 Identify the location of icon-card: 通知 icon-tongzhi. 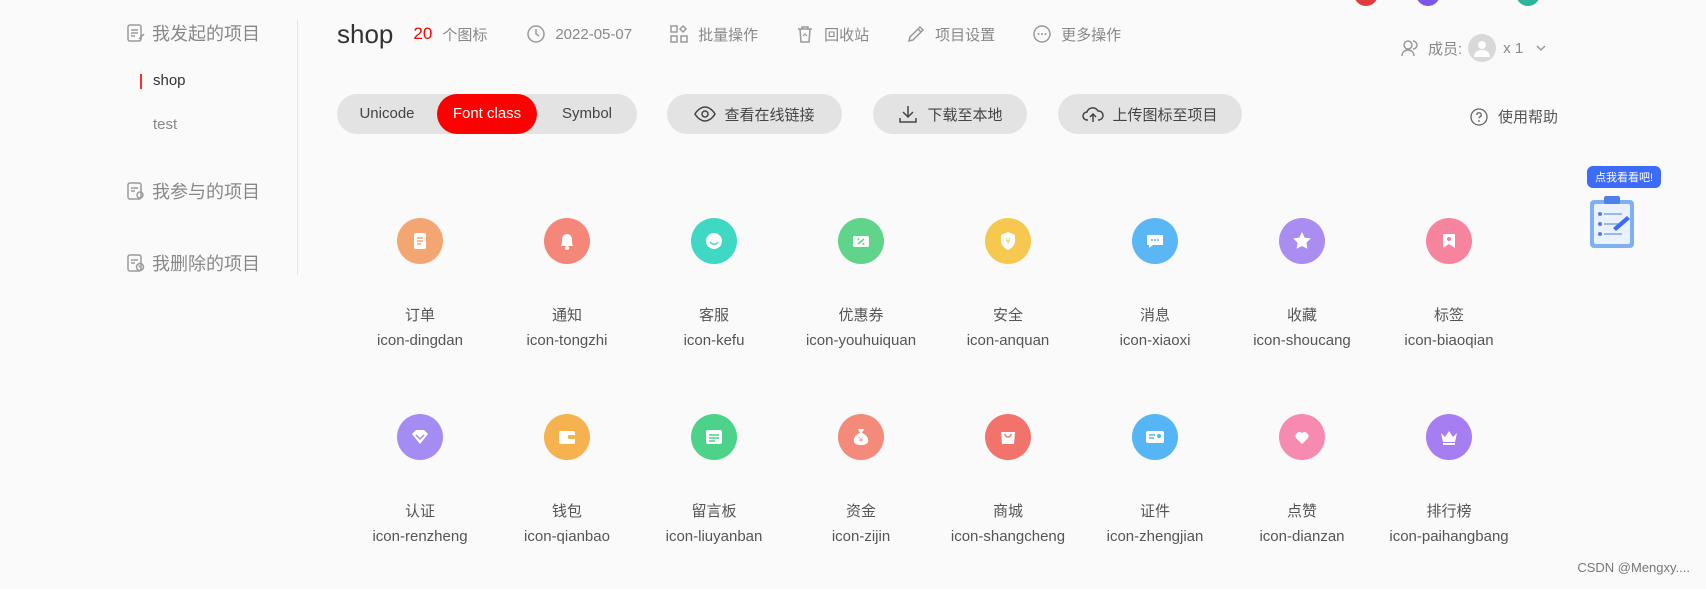
(567, 285).